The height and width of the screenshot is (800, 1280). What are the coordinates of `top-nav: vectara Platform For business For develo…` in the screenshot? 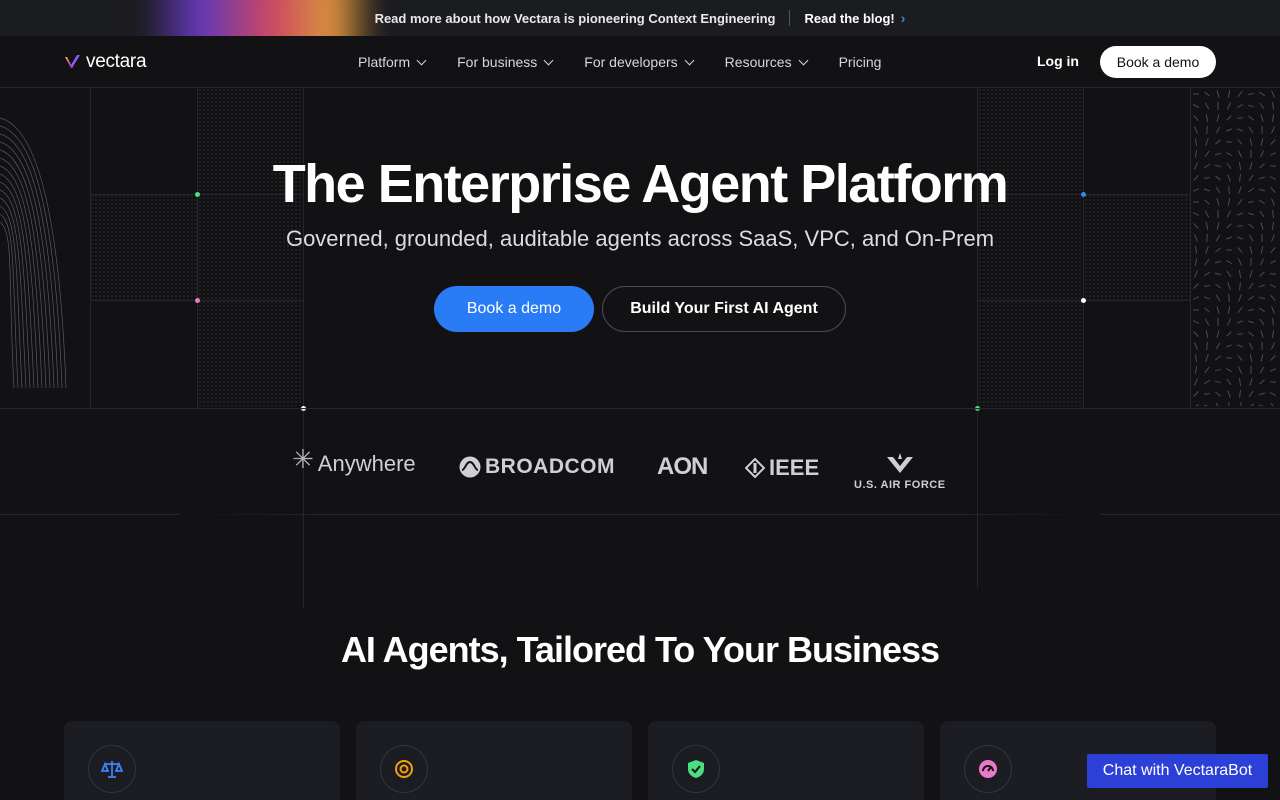 It's located at (640, 62).